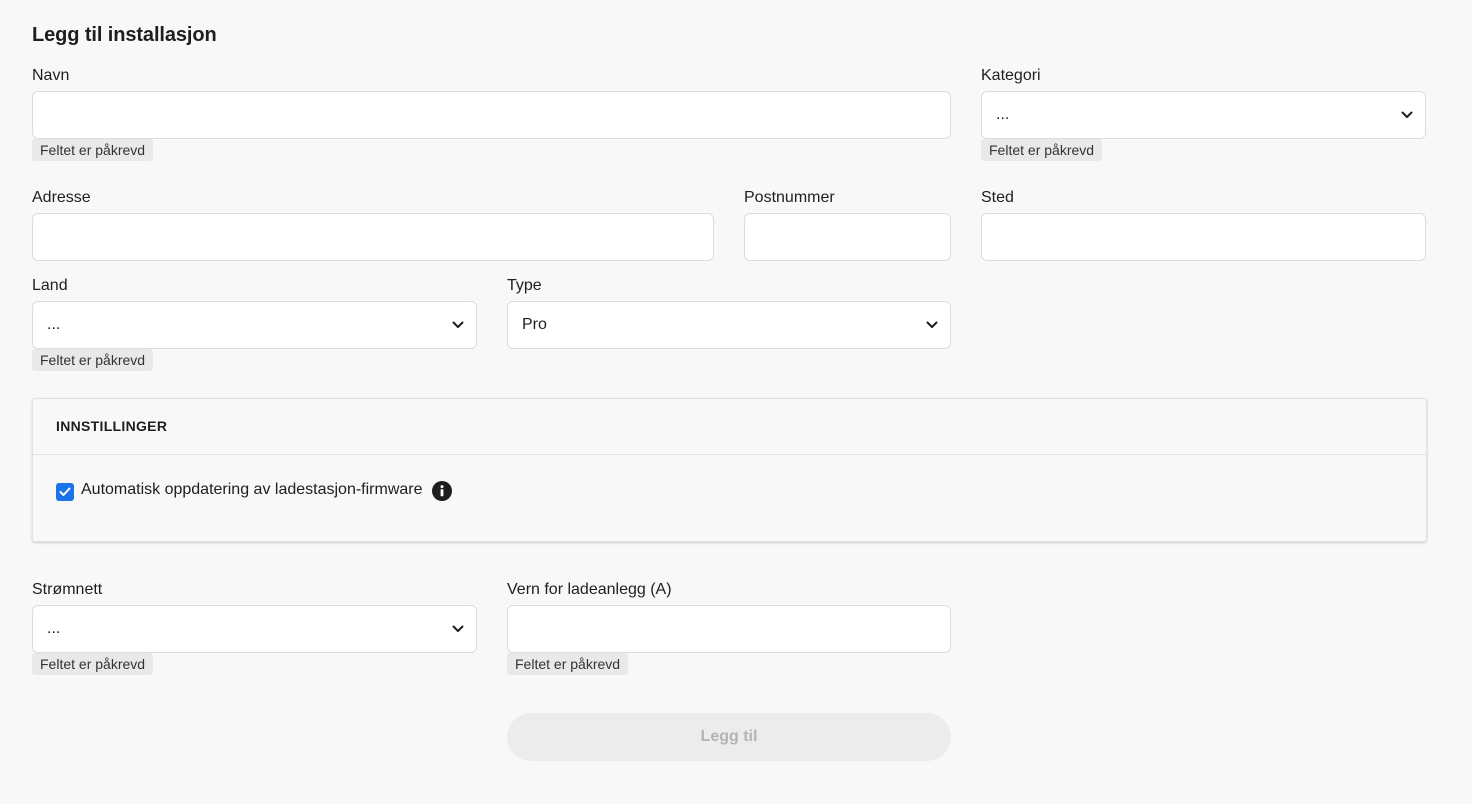 The image size is (1472, 804). I want to click on settings-title: INNSTILLINGER, so click(112, 426).